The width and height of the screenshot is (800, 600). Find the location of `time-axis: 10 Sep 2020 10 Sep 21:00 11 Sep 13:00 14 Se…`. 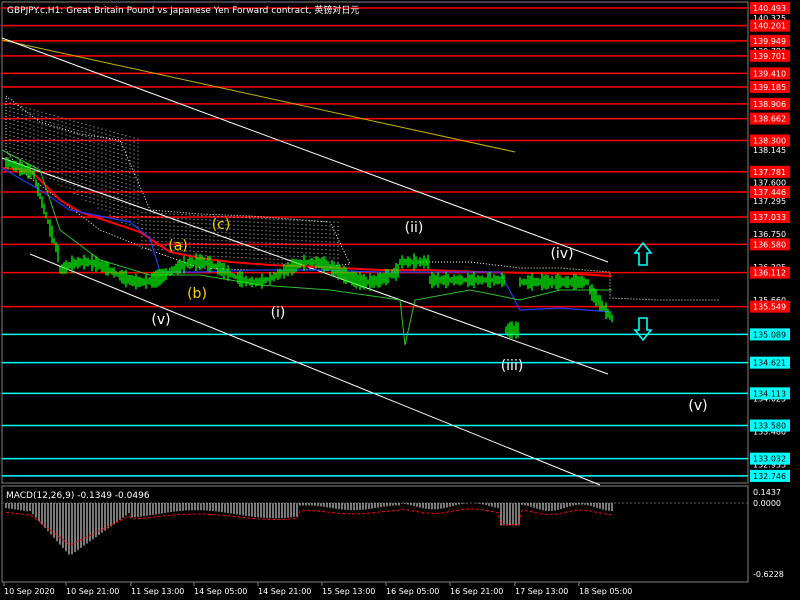

time-axis: 10 Sep 2020 10 Sep 21:00 11 Sep 13:00 14 Se… is located at coordinates (317, 589).